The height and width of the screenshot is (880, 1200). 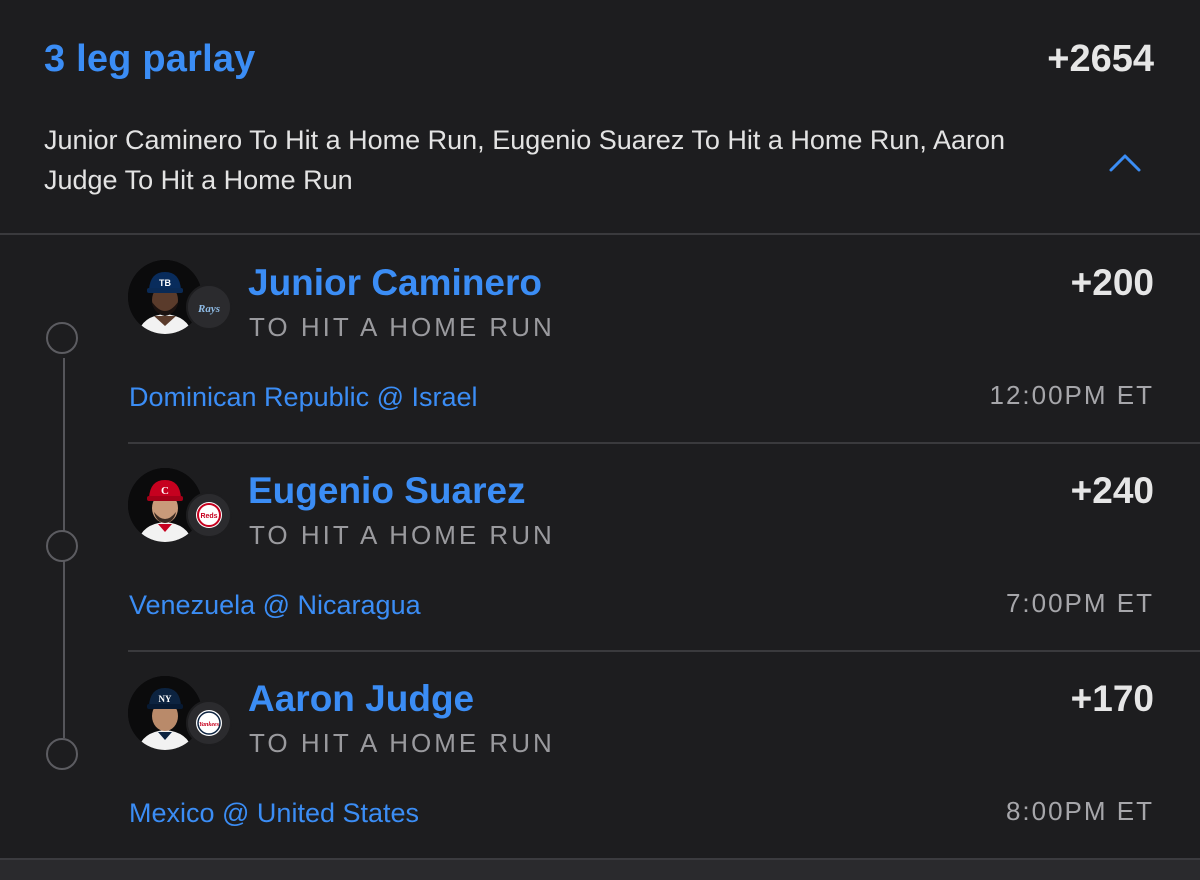 I want to click on cap-logo: C, so click(x=165, y=491).